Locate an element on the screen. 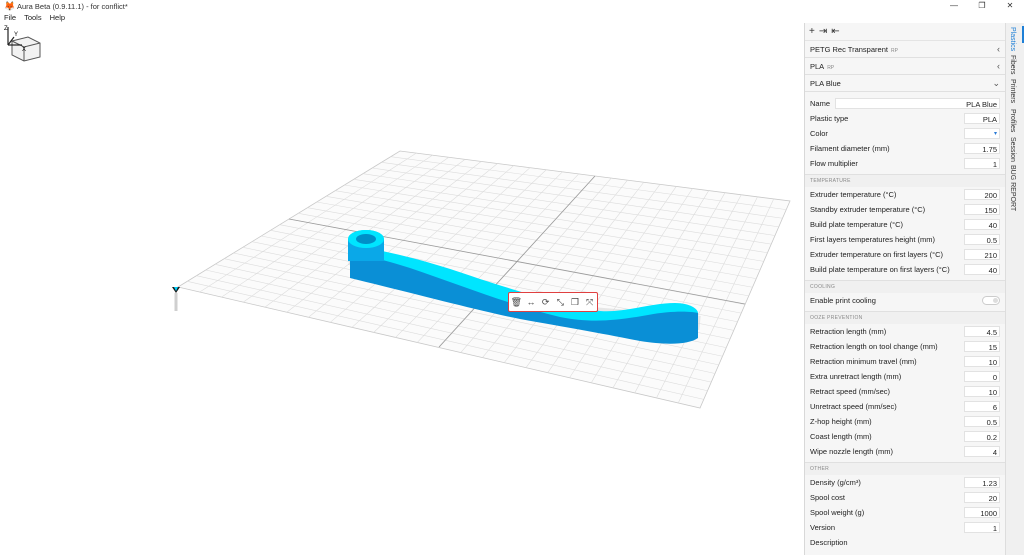  value-field: 200 is located at coordinates (982, 194).